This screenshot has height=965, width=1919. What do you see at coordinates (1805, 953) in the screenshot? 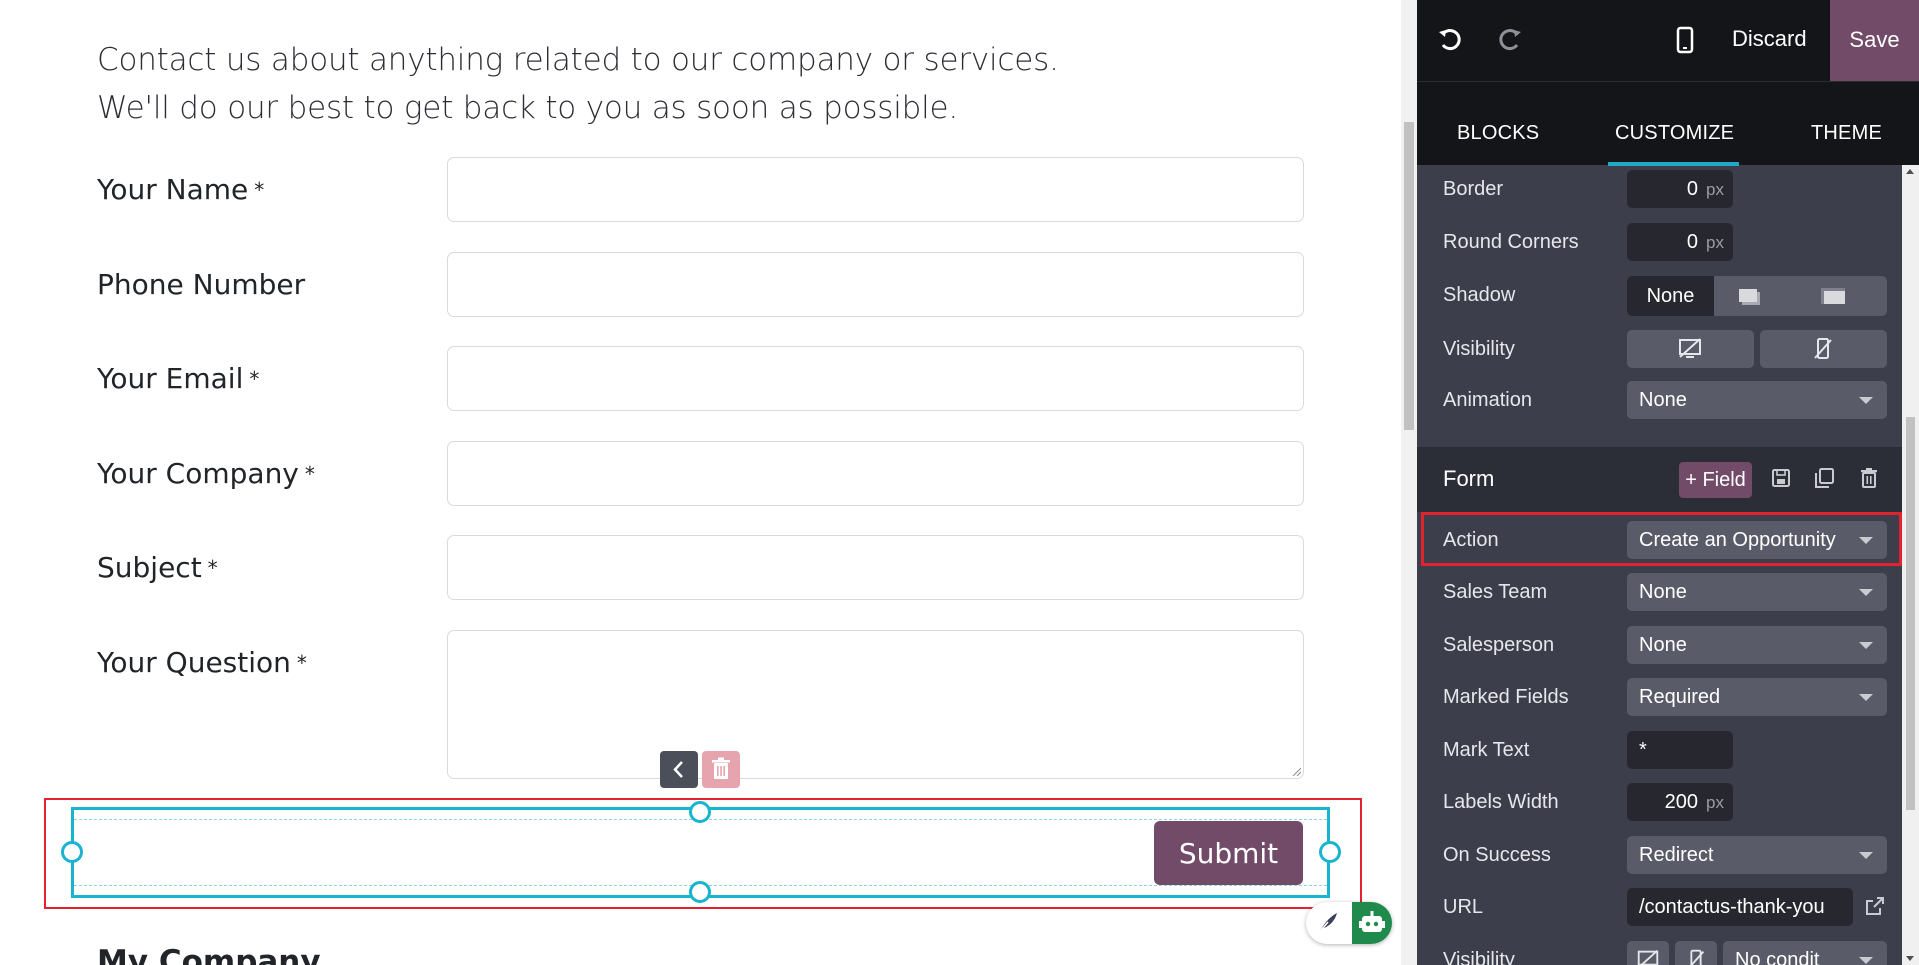
I see `visibility-condition-select: No condit` at bounding box center [1805, 953].